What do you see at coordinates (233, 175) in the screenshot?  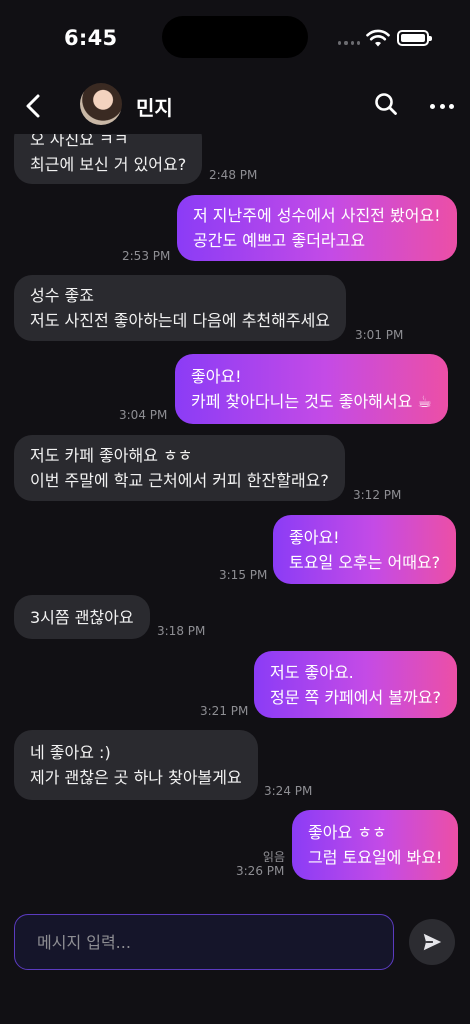 I see `message-timestamp: 2:48 PM` at bounding box center [233, 175].